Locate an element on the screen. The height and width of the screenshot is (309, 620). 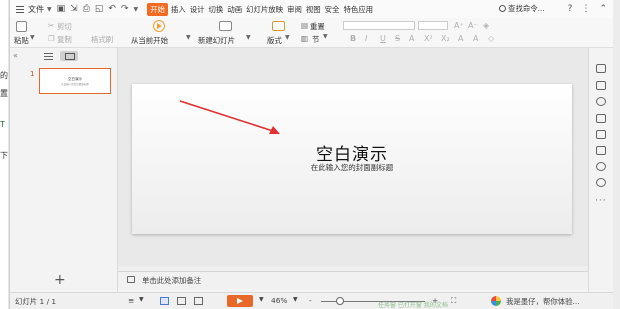
text-effect-icon: ◇ is located at coordinates (491, 38).